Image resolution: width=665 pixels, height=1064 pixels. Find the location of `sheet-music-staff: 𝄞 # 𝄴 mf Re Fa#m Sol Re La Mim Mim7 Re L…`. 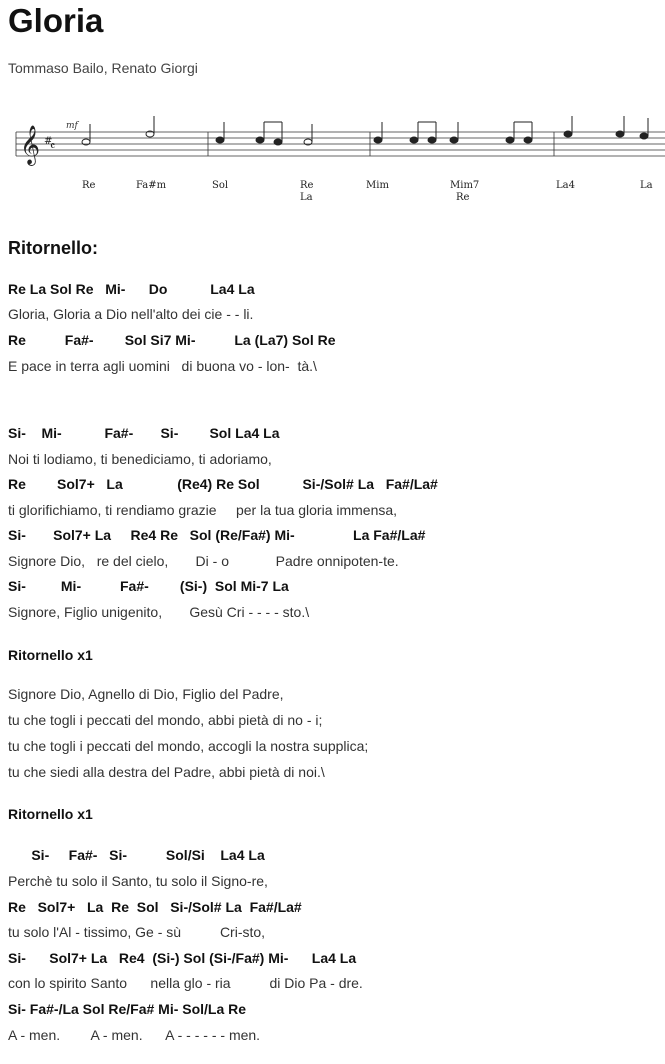

sheet-music-staff: 𝄞 # 𝄴 mf Re Fa#m Sol Re La Mim Mim7 Re L… is located at coordinates (340, 159).